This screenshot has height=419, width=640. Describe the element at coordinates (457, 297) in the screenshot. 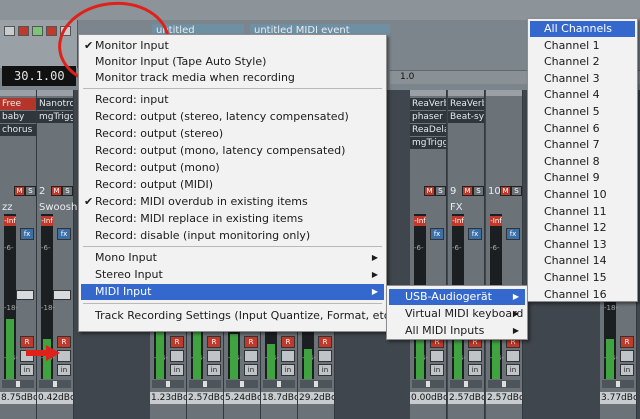

I see `menu-item: USB-Audiogerät ▶` at that location.